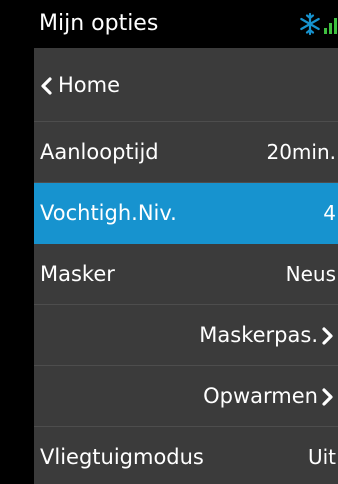  What do you see at coordinates (260, 396) in the screenshot?
I see `menu-item-label: Opwarmen` at bounding box center [260, 396].